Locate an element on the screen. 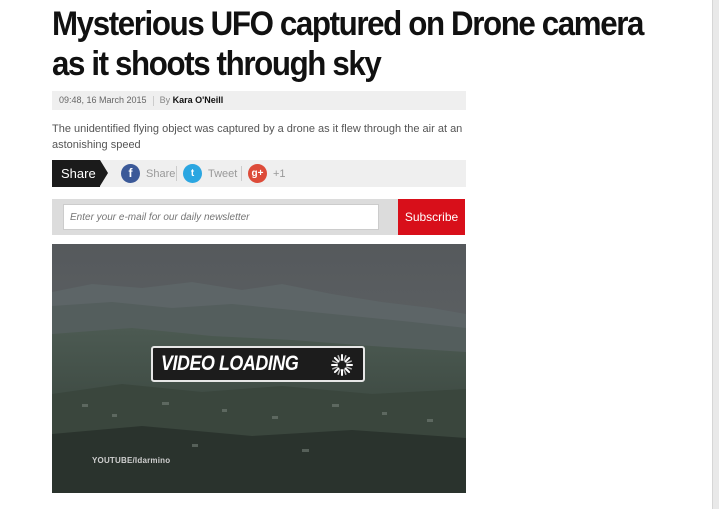 This screenshot has width=719, height=509. page-scrollbar is located at coordinates (715, 254).